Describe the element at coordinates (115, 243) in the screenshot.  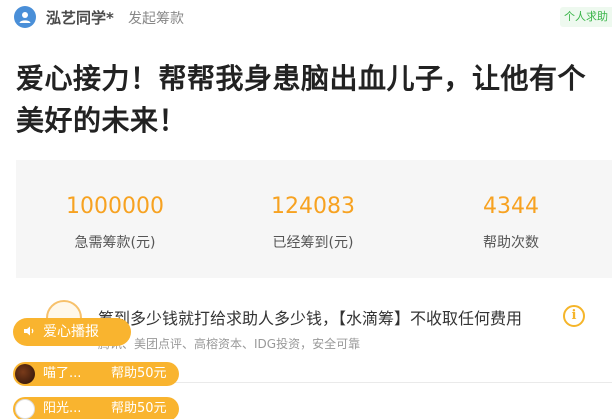
I see `stat-label: 急需筹款(元)` at that location.